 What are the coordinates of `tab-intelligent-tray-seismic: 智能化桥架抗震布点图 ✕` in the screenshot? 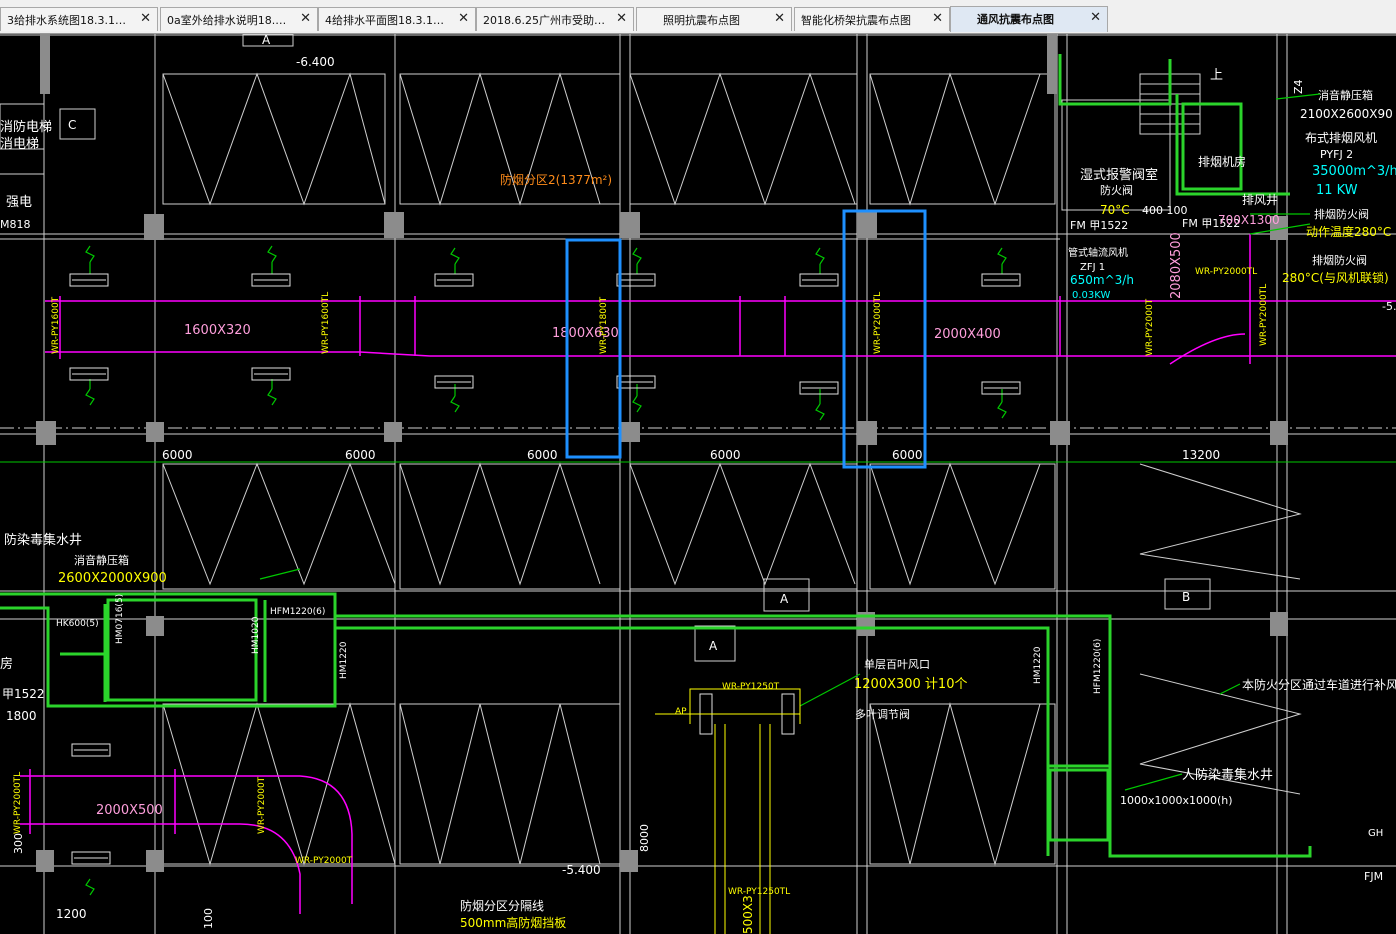 It's located at (872, 19).